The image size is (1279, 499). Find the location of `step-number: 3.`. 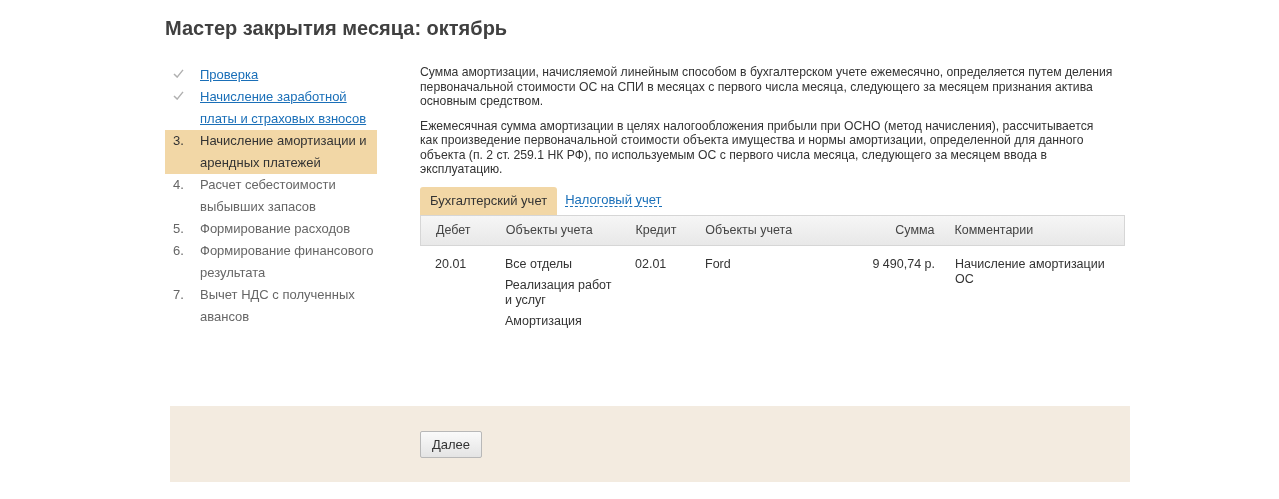

step-number: 3. is located at coordinates (178, 141).